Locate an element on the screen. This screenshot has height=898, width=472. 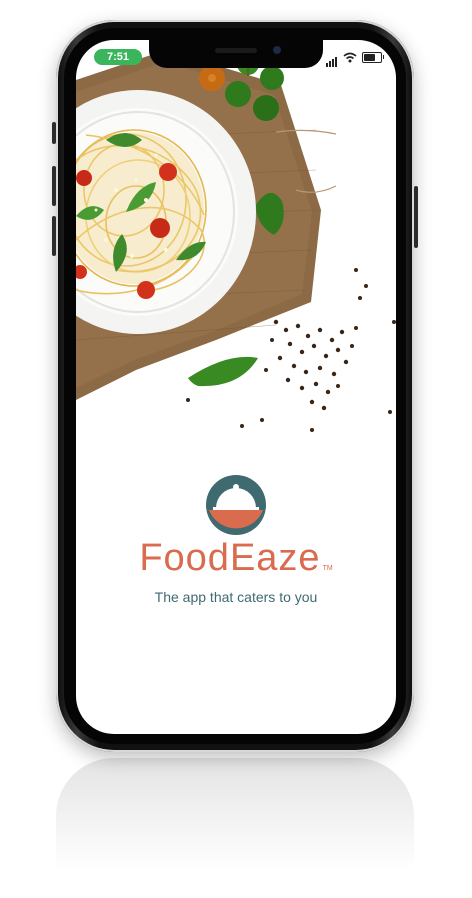
brand-wordmark: FoodEaze TM is located at coordinates (236, 558).